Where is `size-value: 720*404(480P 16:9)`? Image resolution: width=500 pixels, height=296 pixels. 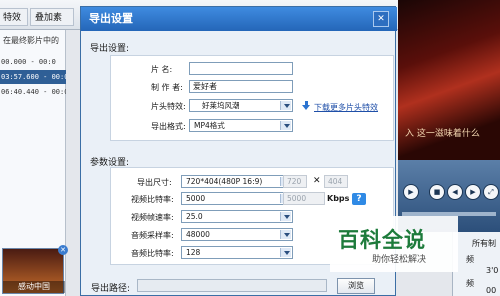
size-value: 720*404(480P 16:9) is located at coordinates (224, 181).